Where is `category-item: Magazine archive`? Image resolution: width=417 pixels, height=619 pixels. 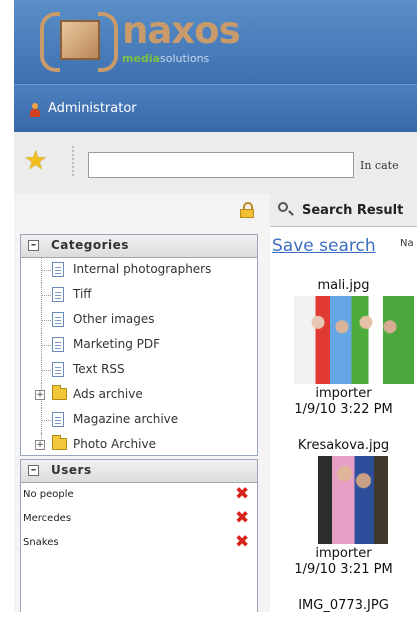 category-item: Magazine archive is located at coordinates (139, 420).